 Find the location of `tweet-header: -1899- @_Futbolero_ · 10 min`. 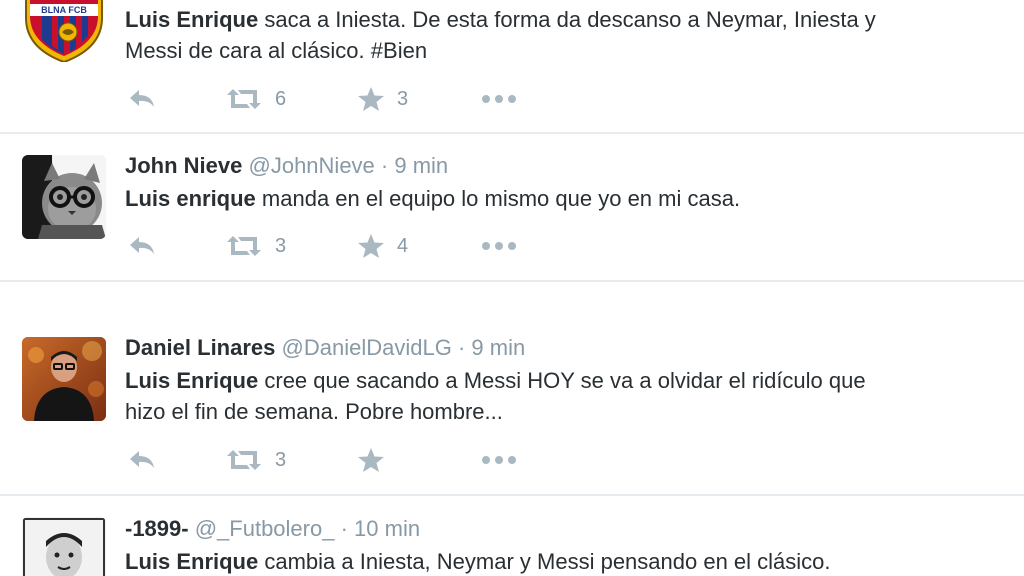

tweet-header: -1899- @_Futbolero_ · 10 min is located at coordinates (564, 529).